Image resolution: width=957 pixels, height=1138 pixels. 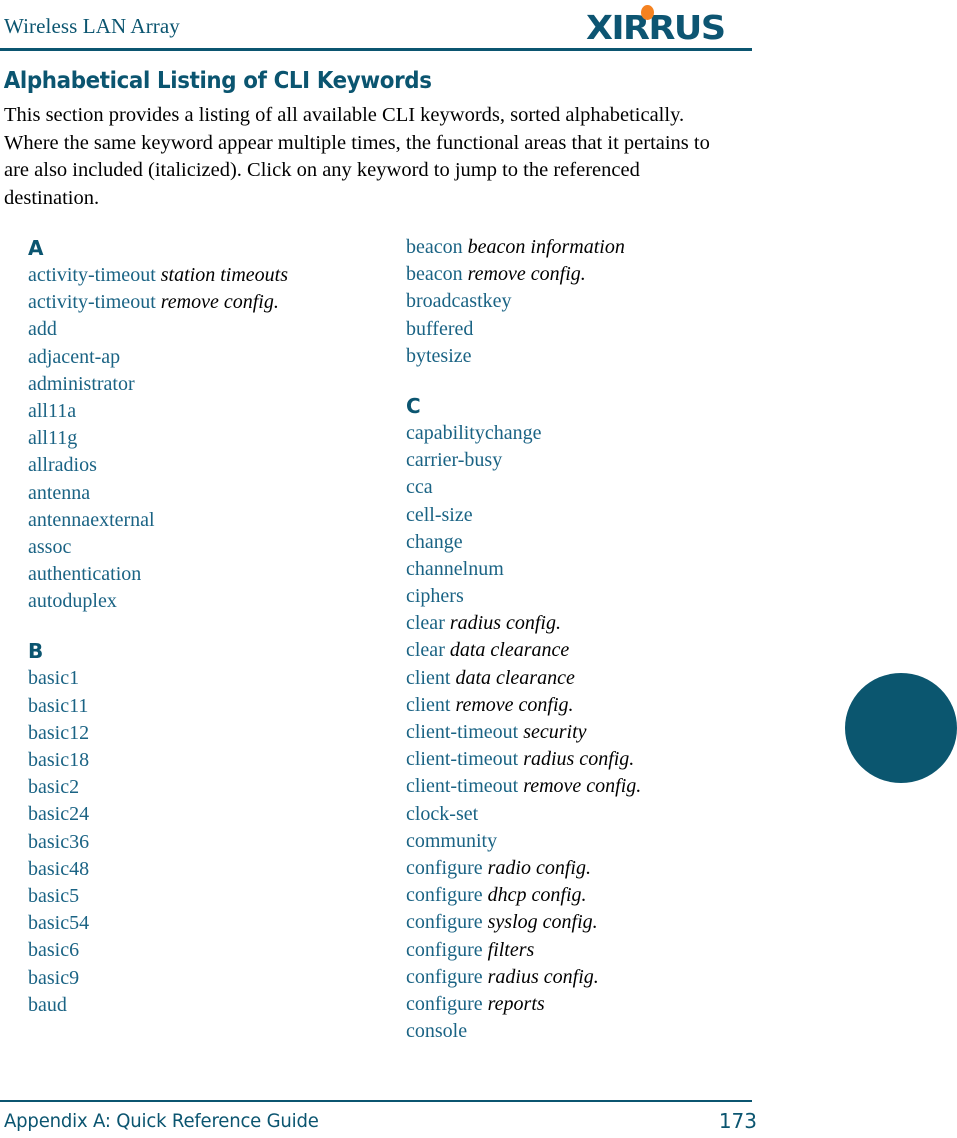 I want to click on keyword-label: change, so click(x=434, y=541).